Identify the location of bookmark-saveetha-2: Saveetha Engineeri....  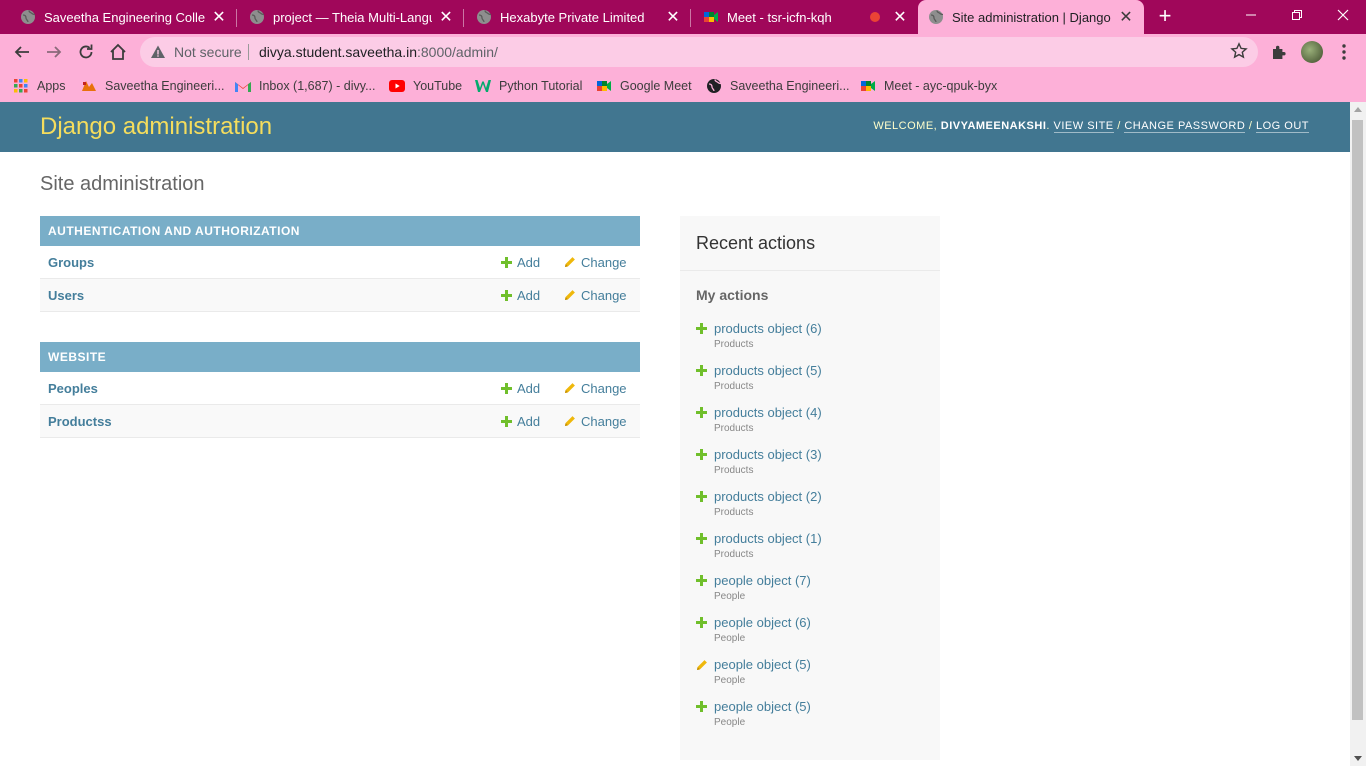
(778, 86).